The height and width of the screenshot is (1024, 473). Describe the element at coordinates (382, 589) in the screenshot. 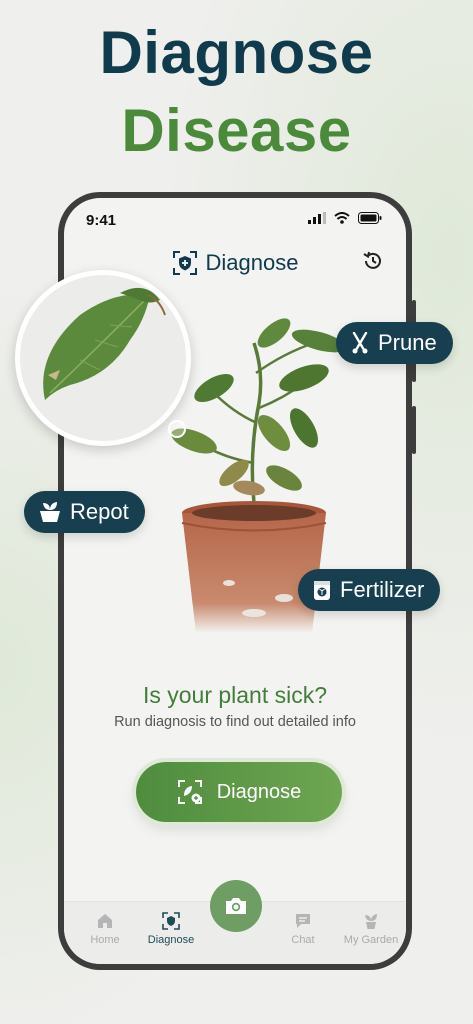

I see `fertilizer-label: Fertilizer` at that location.